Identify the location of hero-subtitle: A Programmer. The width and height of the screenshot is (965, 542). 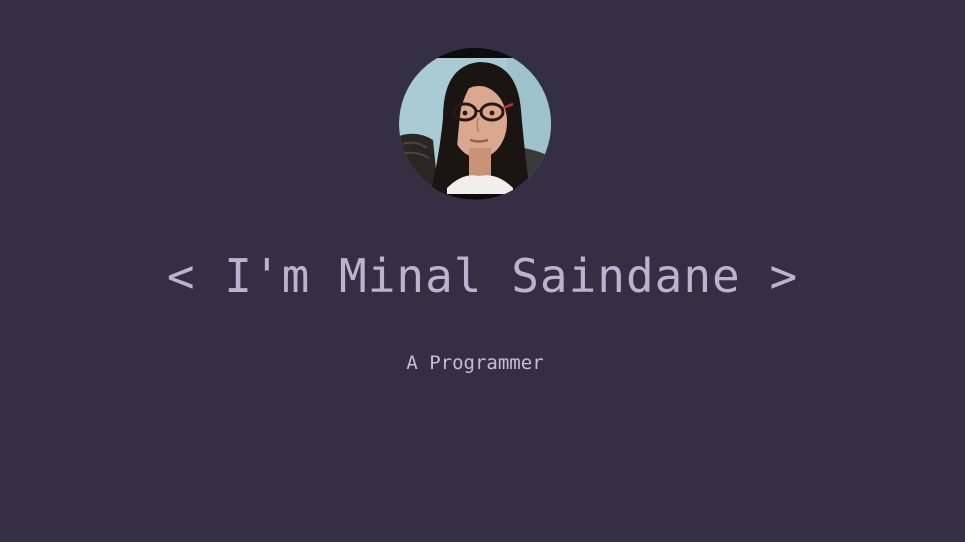
(475, 363).